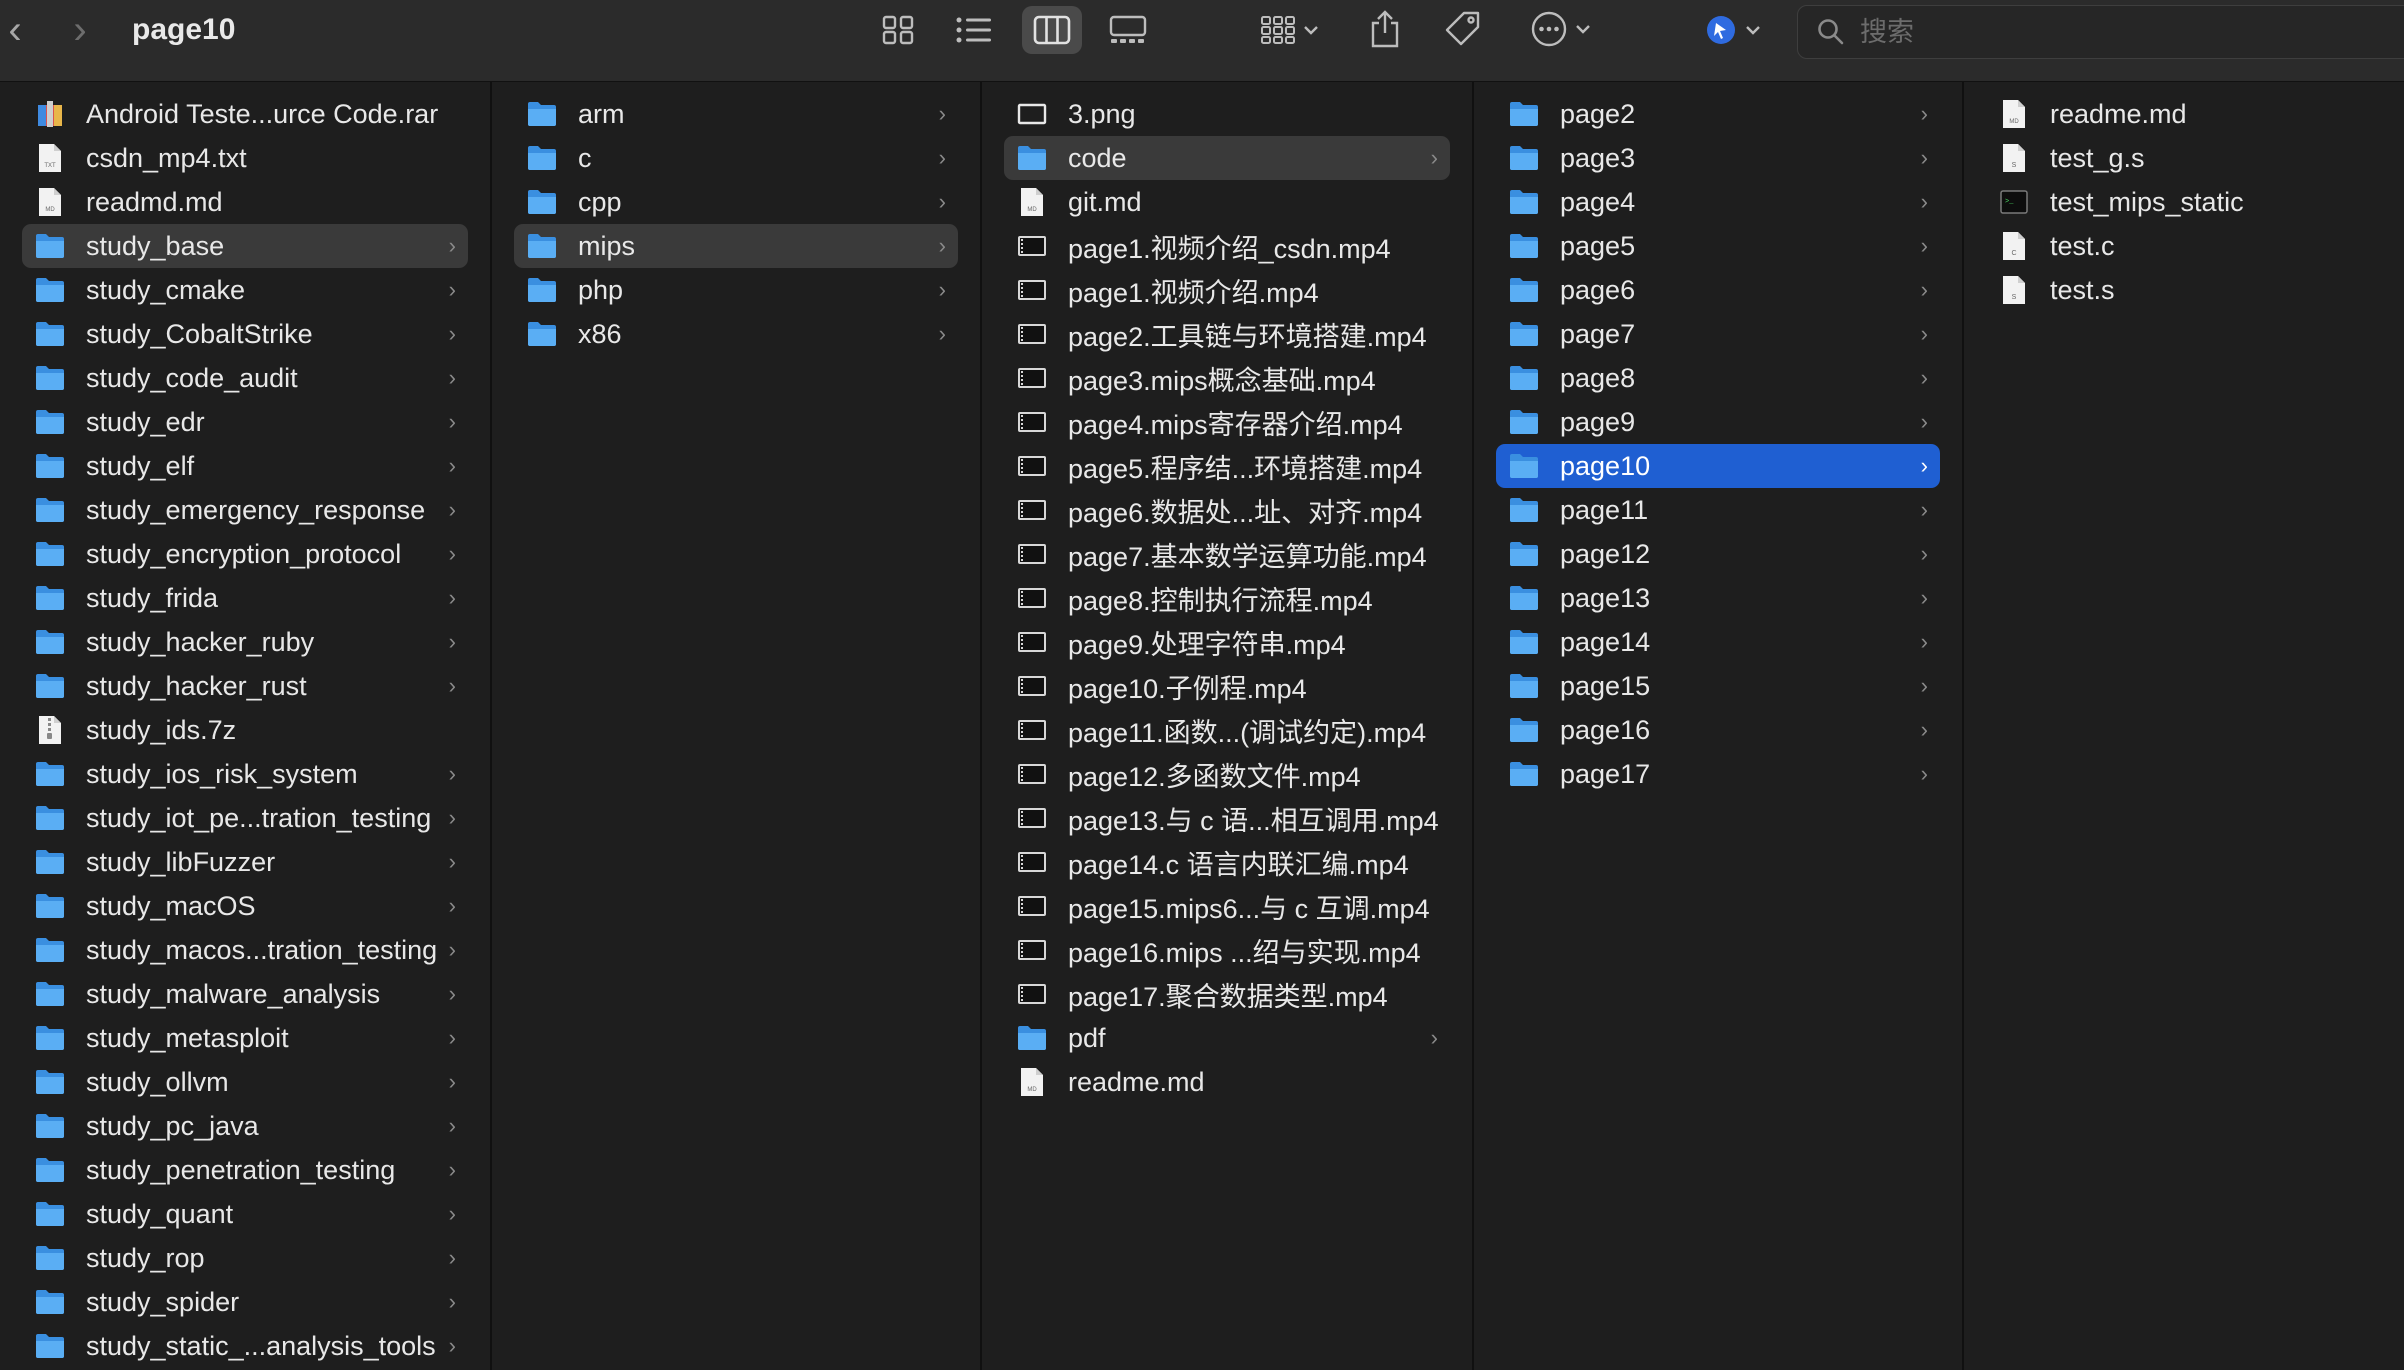  I want to click on folder-row: study_elf ›, so click(245, 466).